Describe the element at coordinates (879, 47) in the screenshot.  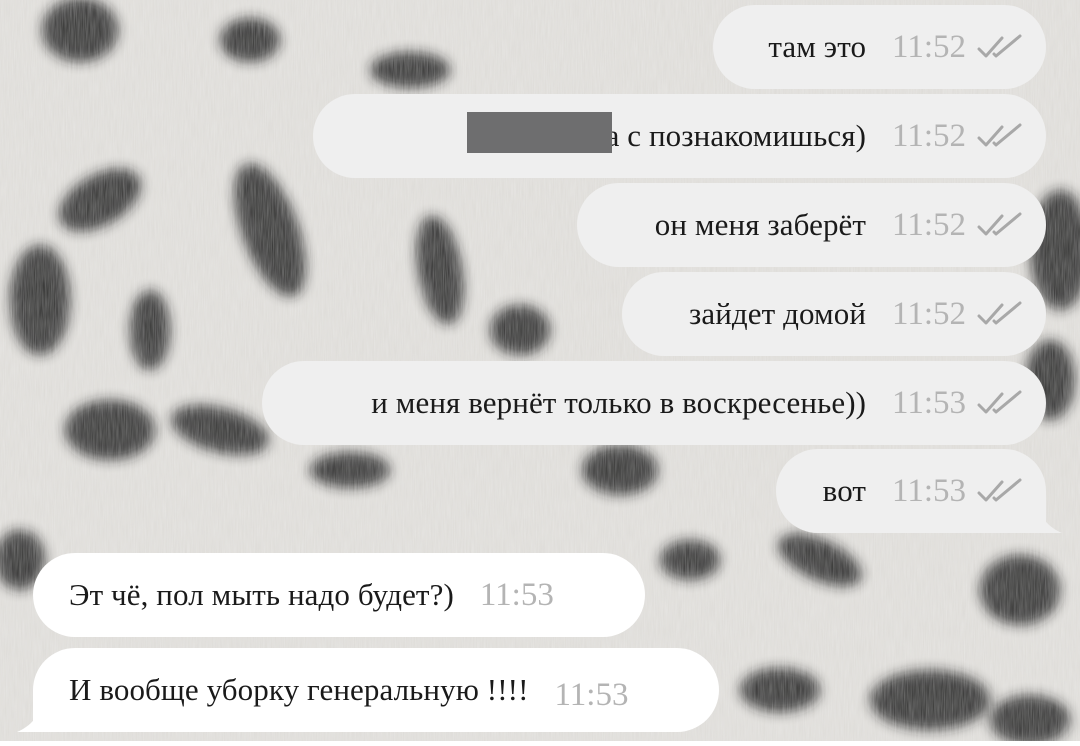
I see `message-bubble-outgoing: там это 11:52` at that location.